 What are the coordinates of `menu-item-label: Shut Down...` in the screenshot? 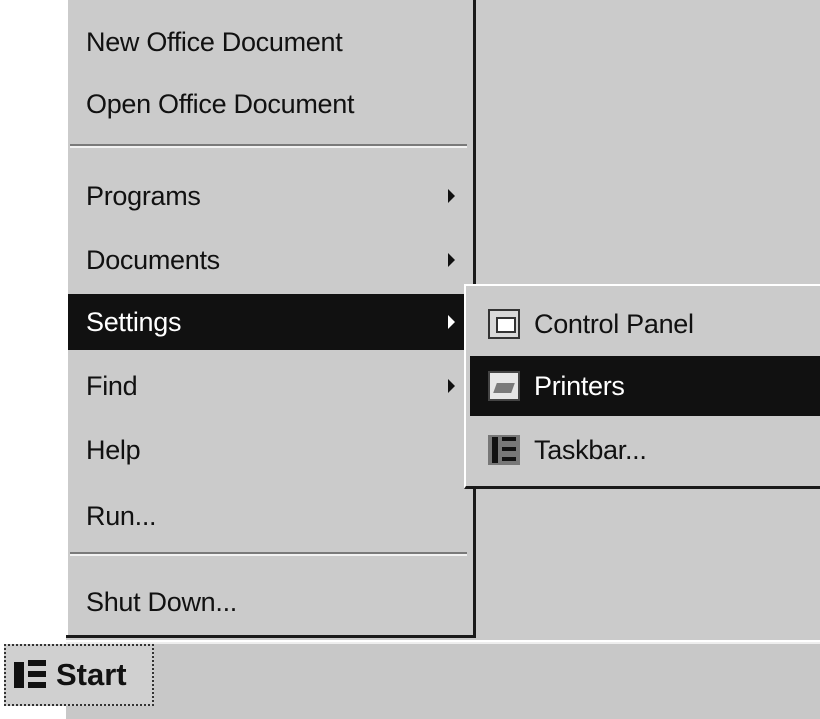 It's located at (161, 601).